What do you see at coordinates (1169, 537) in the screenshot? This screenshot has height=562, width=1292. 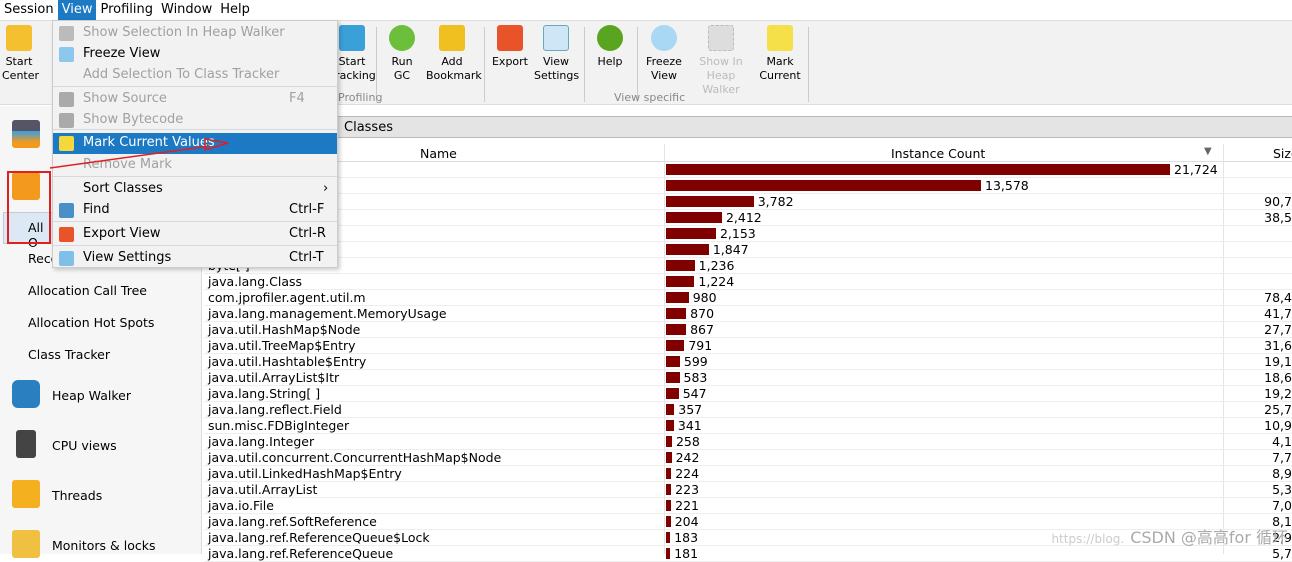 I see `watermark: https://blog. CSDN @高高for 循环` at bounding box center [1169, 537].